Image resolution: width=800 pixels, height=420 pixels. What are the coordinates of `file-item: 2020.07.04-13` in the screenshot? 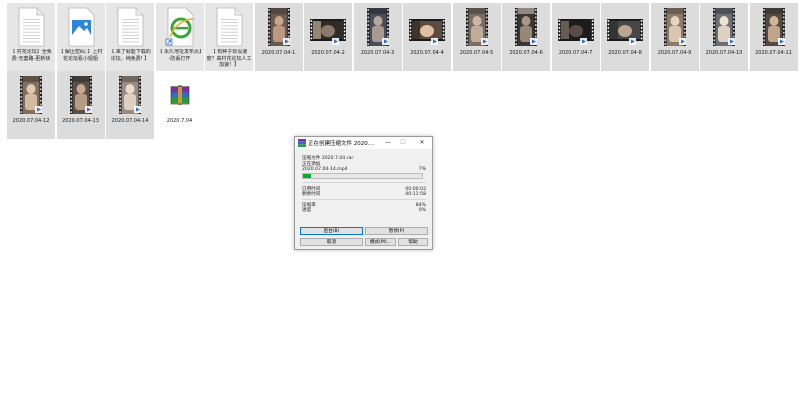 It's located at (80, 105).